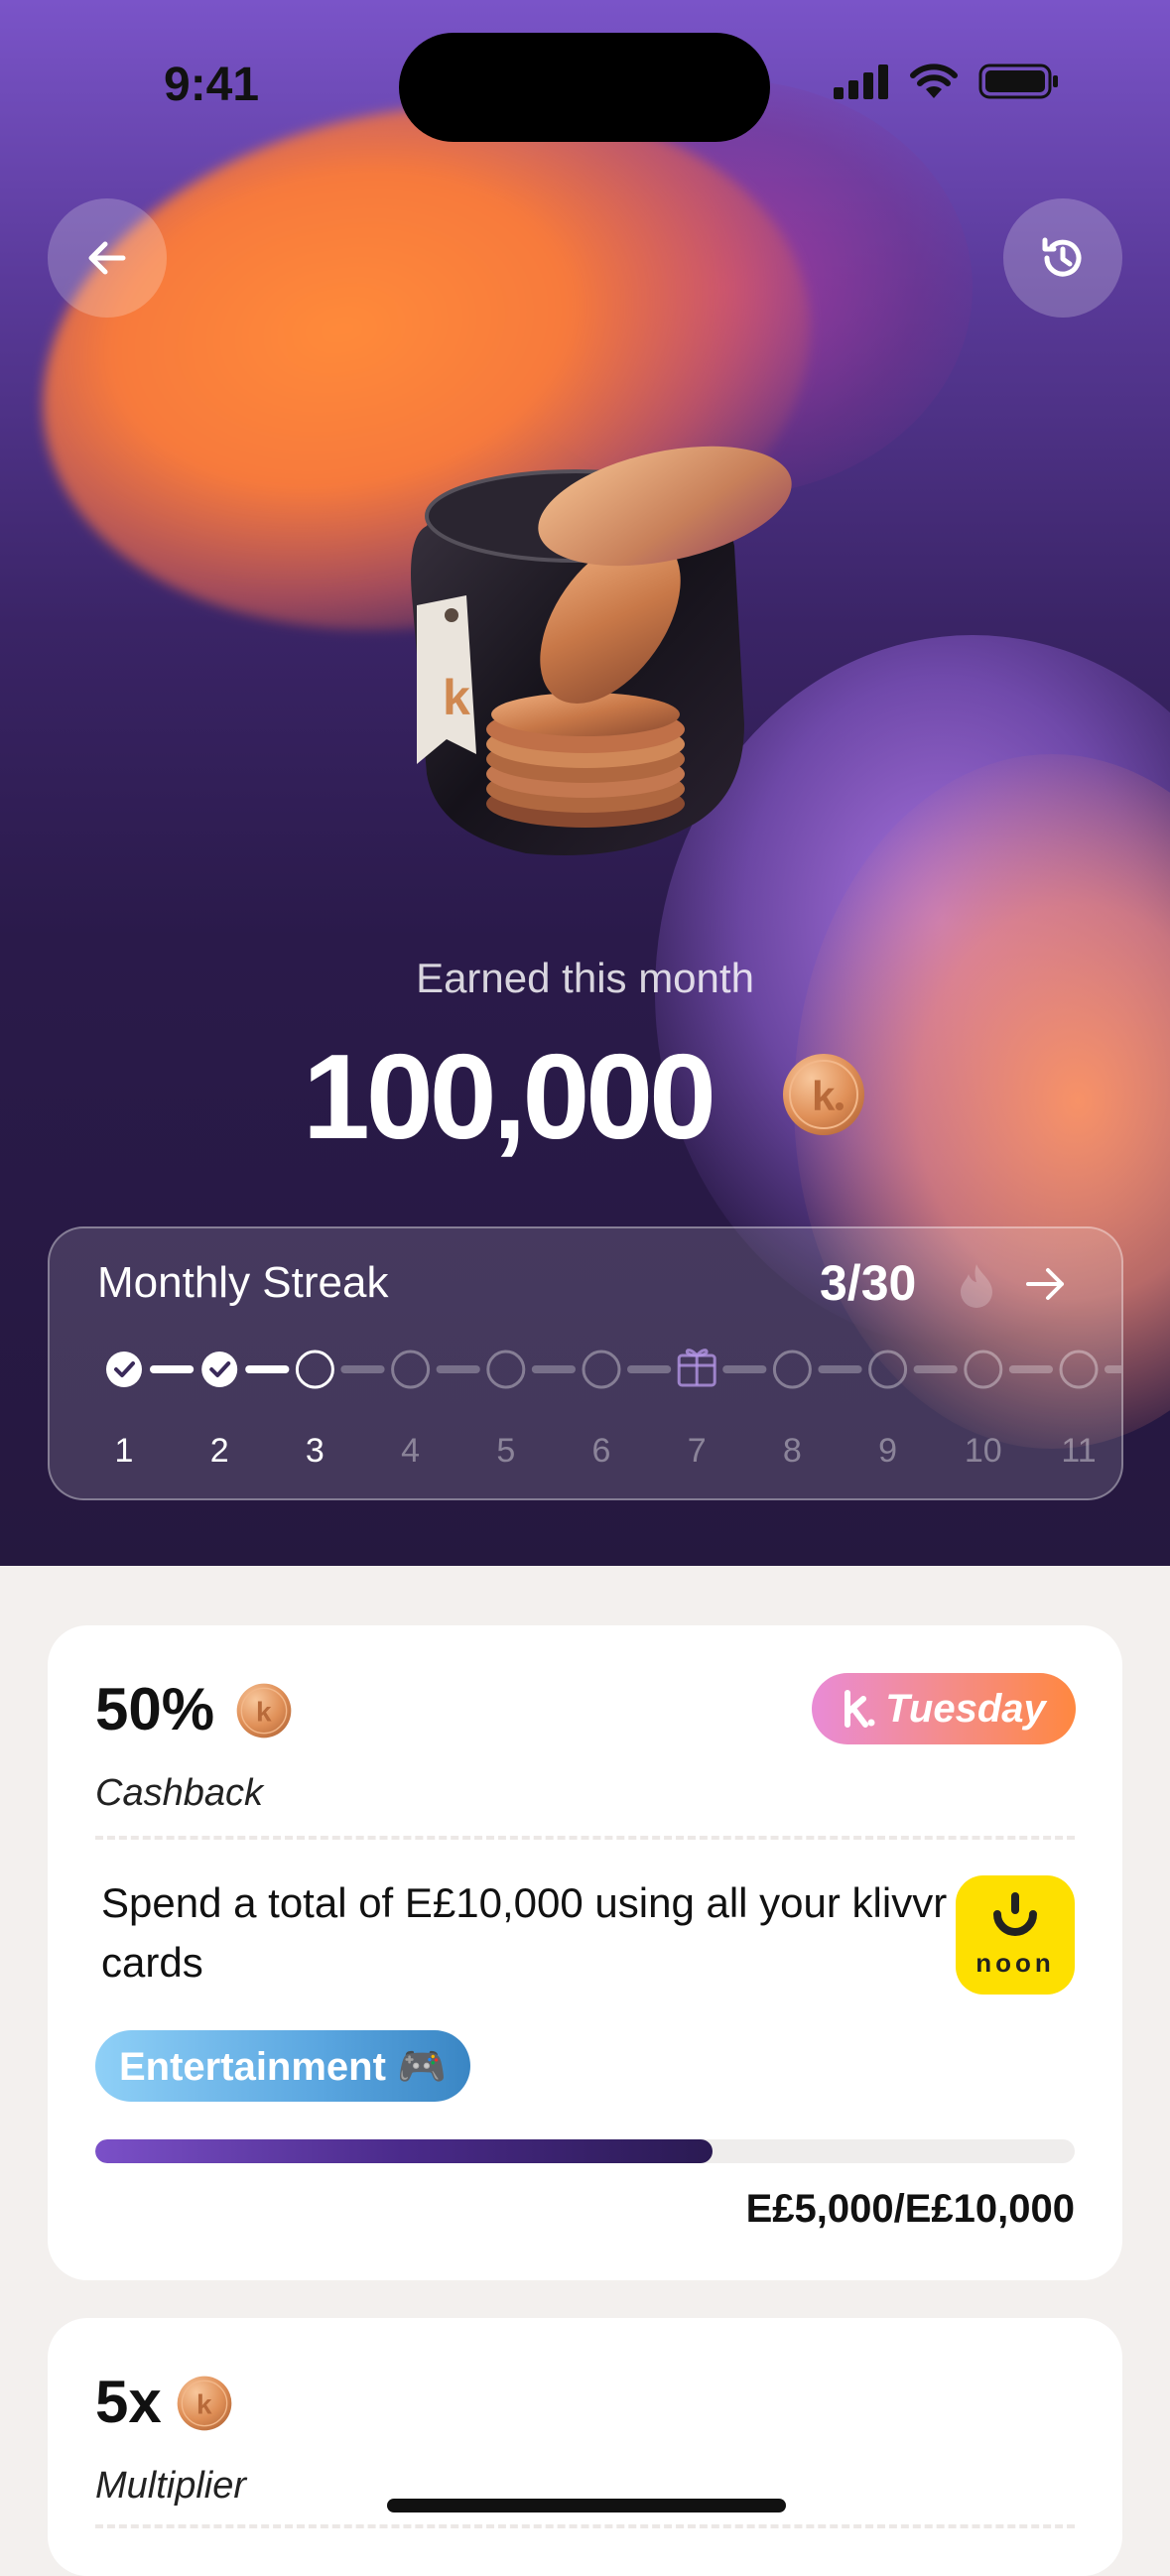  What do you see at coordinates (860, 1709) in the screenshot?
I see `klivvr-logo-icon` at bounding box center [860, 1709].